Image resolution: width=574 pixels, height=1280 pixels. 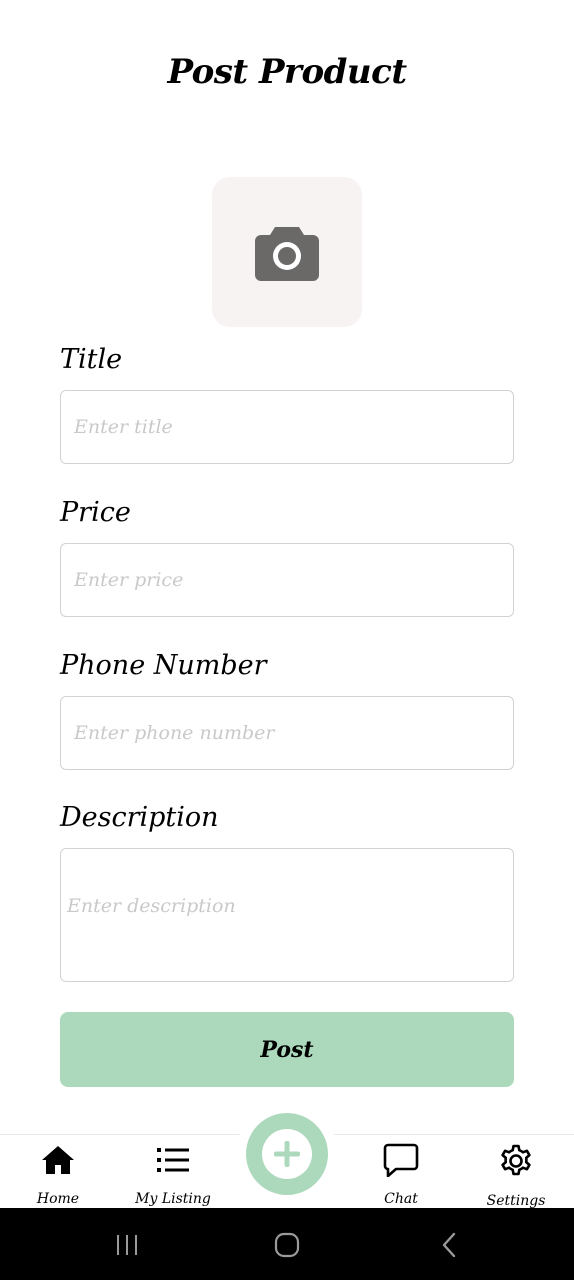 I want to click on add-photo-button, so click(x=287, y=252).